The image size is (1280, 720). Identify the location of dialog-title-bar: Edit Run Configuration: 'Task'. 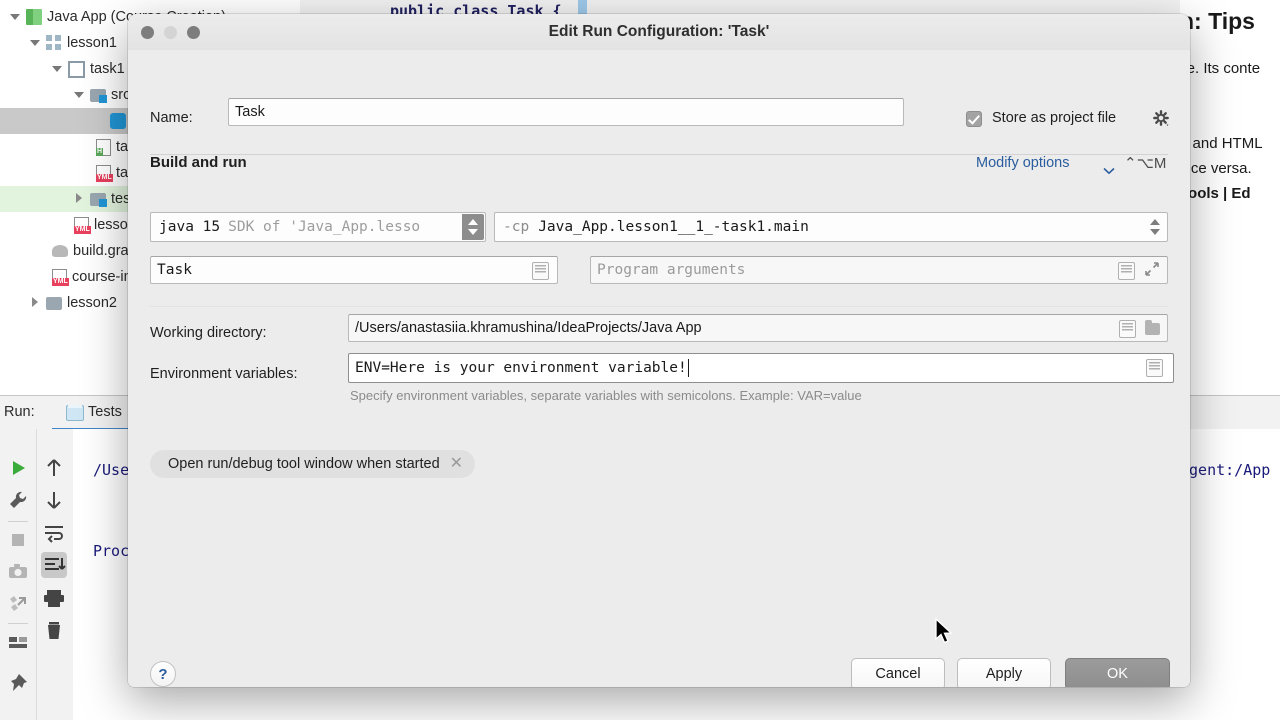
(659, 32).